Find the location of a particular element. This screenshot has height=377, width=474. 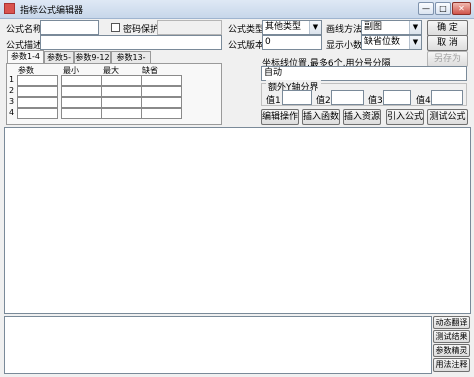

insert-resource-button: 插入资源 is located at coordinates (362, 117).